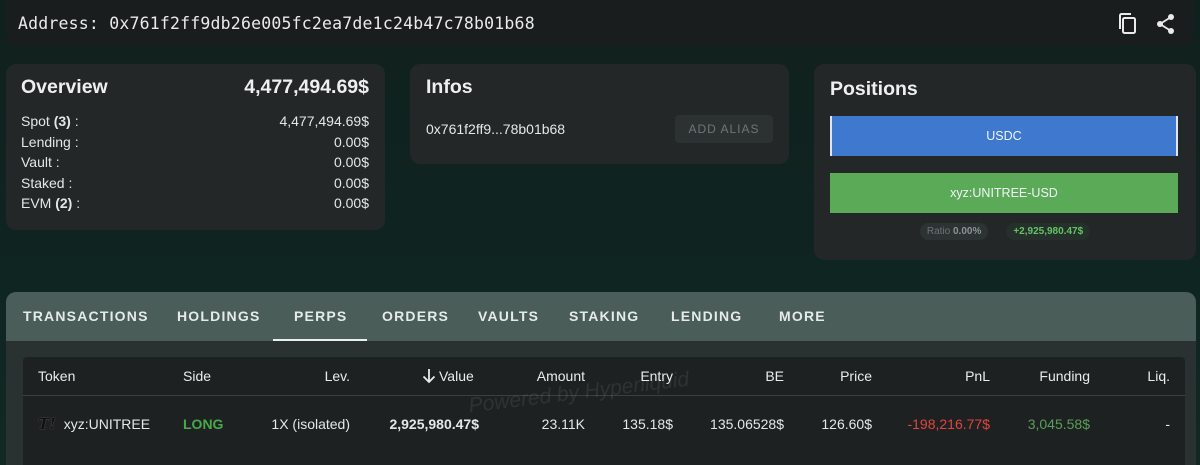 The height and width of the screenshot is (465, 1200). I want to click on overview-row-vault: Vault : 0.00$, so click(195, 162).